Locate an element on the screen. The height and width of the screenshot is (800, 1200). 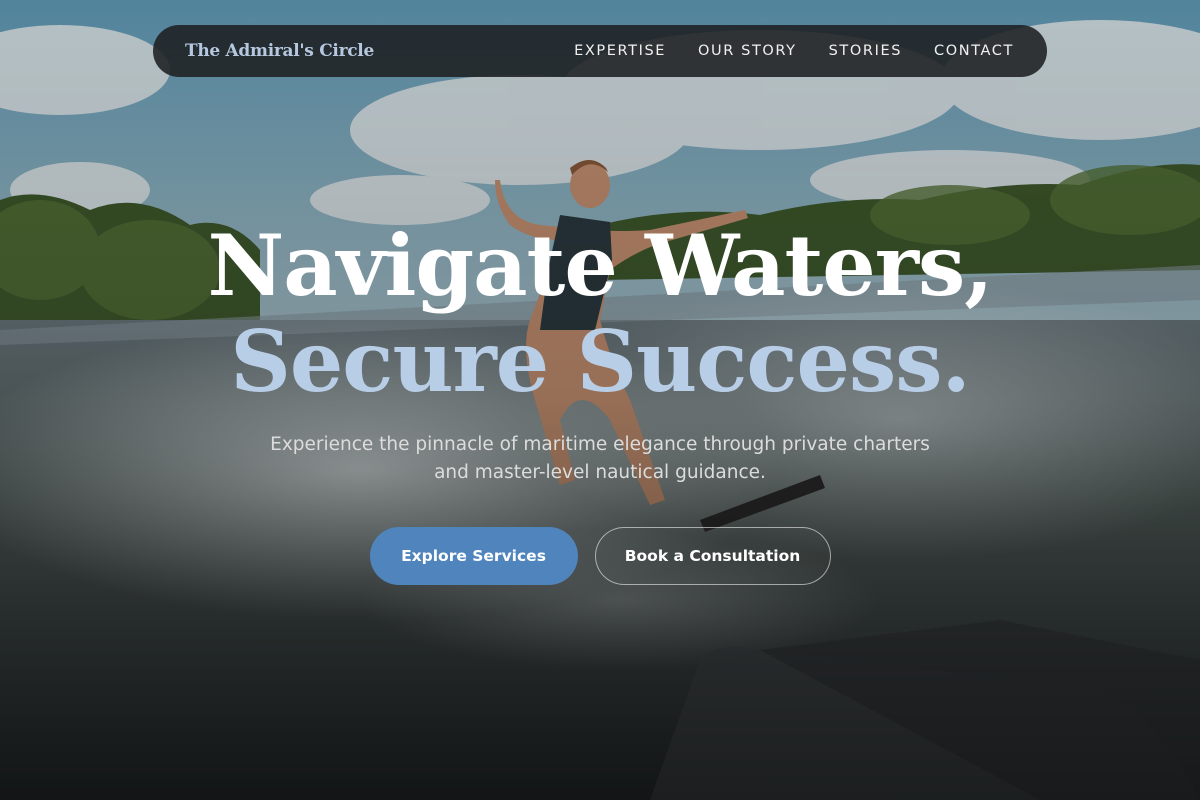
hero-subtitle-line-2: and master-level nautical guidance. is located at coordinates (600, 472).